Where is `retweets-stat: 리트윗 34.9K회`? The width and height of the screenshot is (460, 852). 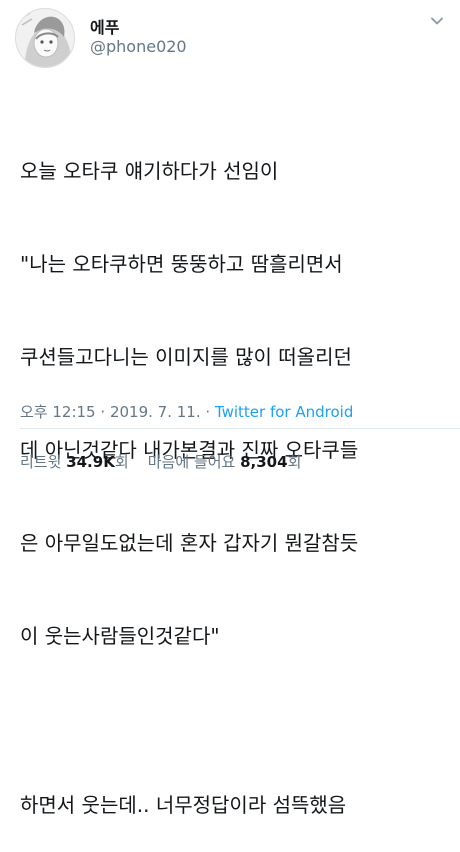 retweets-stat: 리트윗 34.9K회 is located at coordinates (74, 462).